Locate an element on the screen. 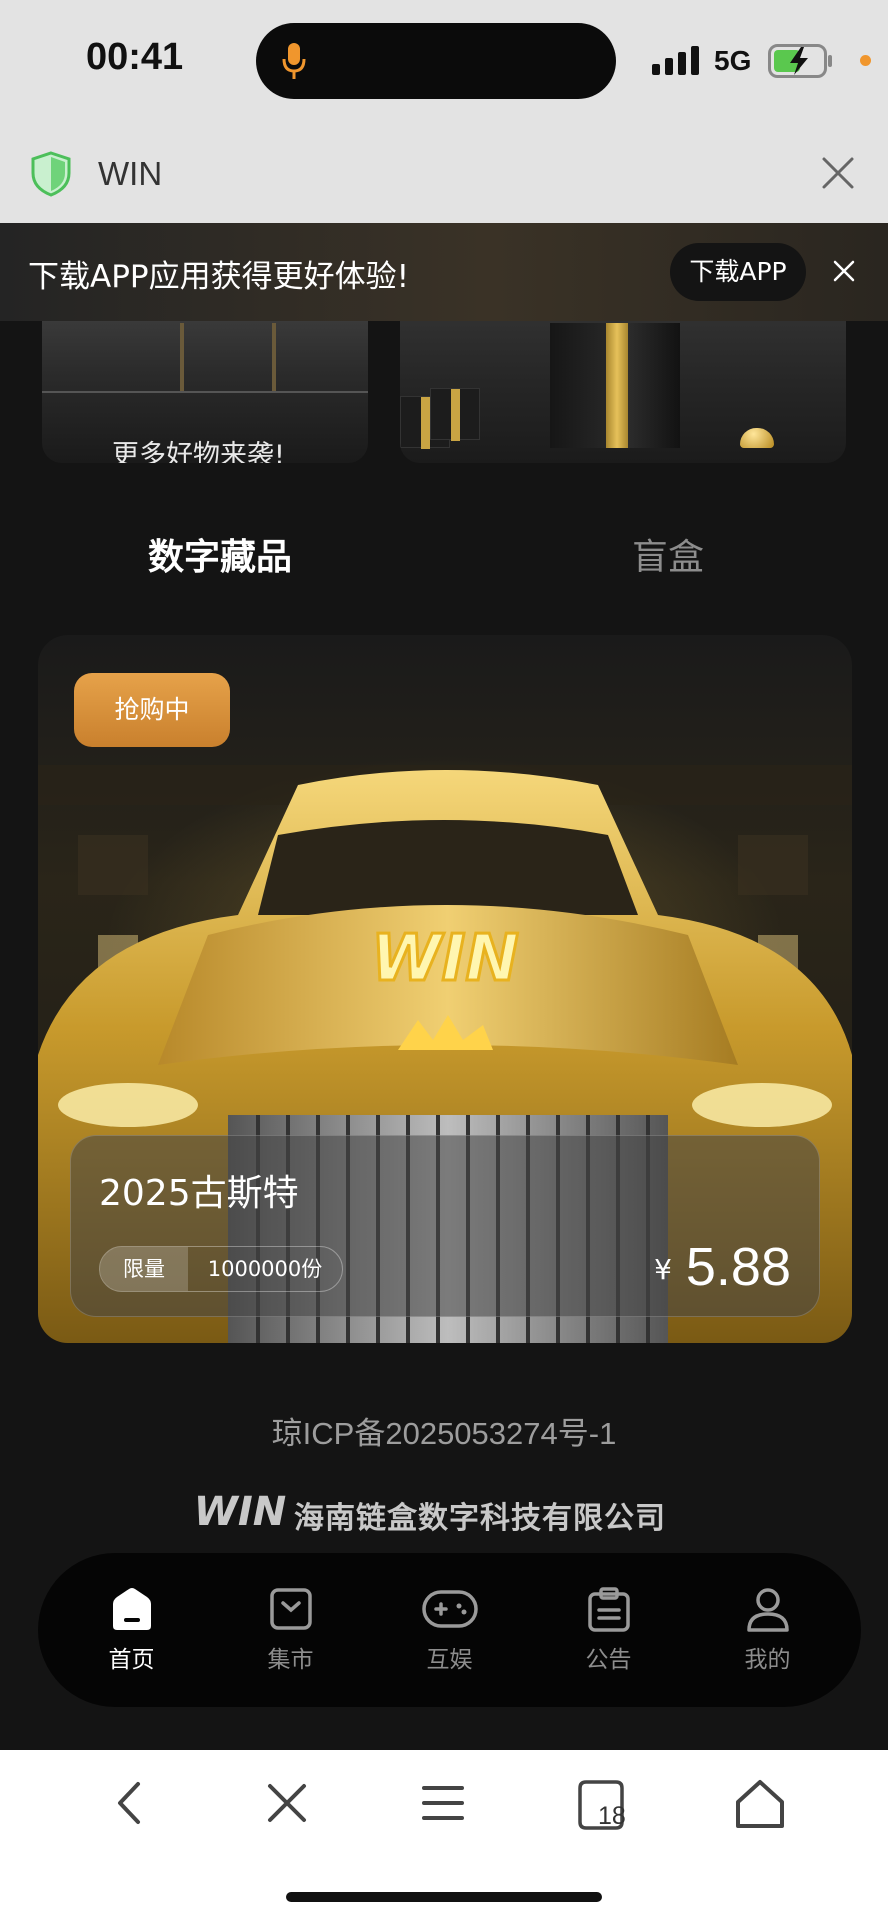  limit-pill: 限量 1000000份 is located at coordinates (221, 1269).